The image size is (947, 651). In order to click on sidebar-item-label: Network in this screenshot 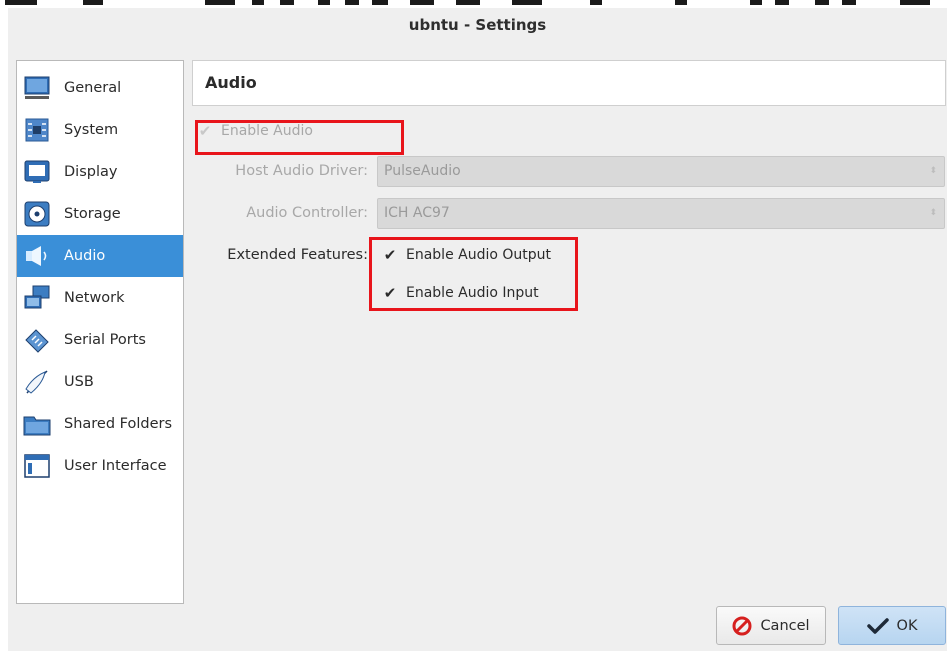, I will do `click(94, 298)`.